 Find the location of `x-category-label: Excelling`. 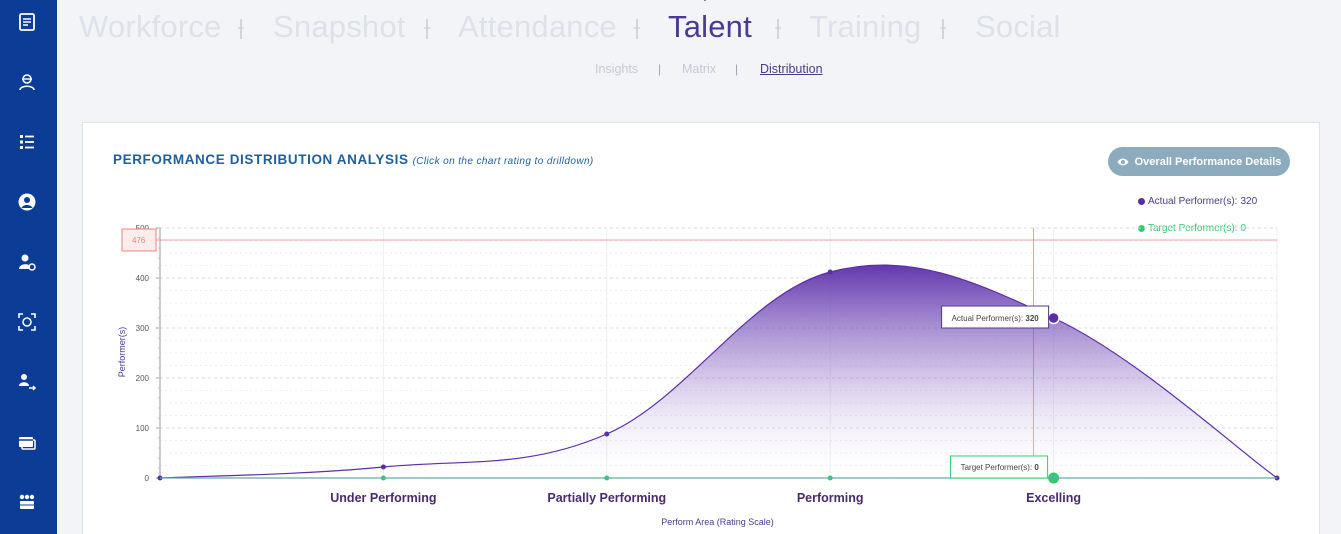

x-category-label: Excelling is located at coordinates (1053, 498).